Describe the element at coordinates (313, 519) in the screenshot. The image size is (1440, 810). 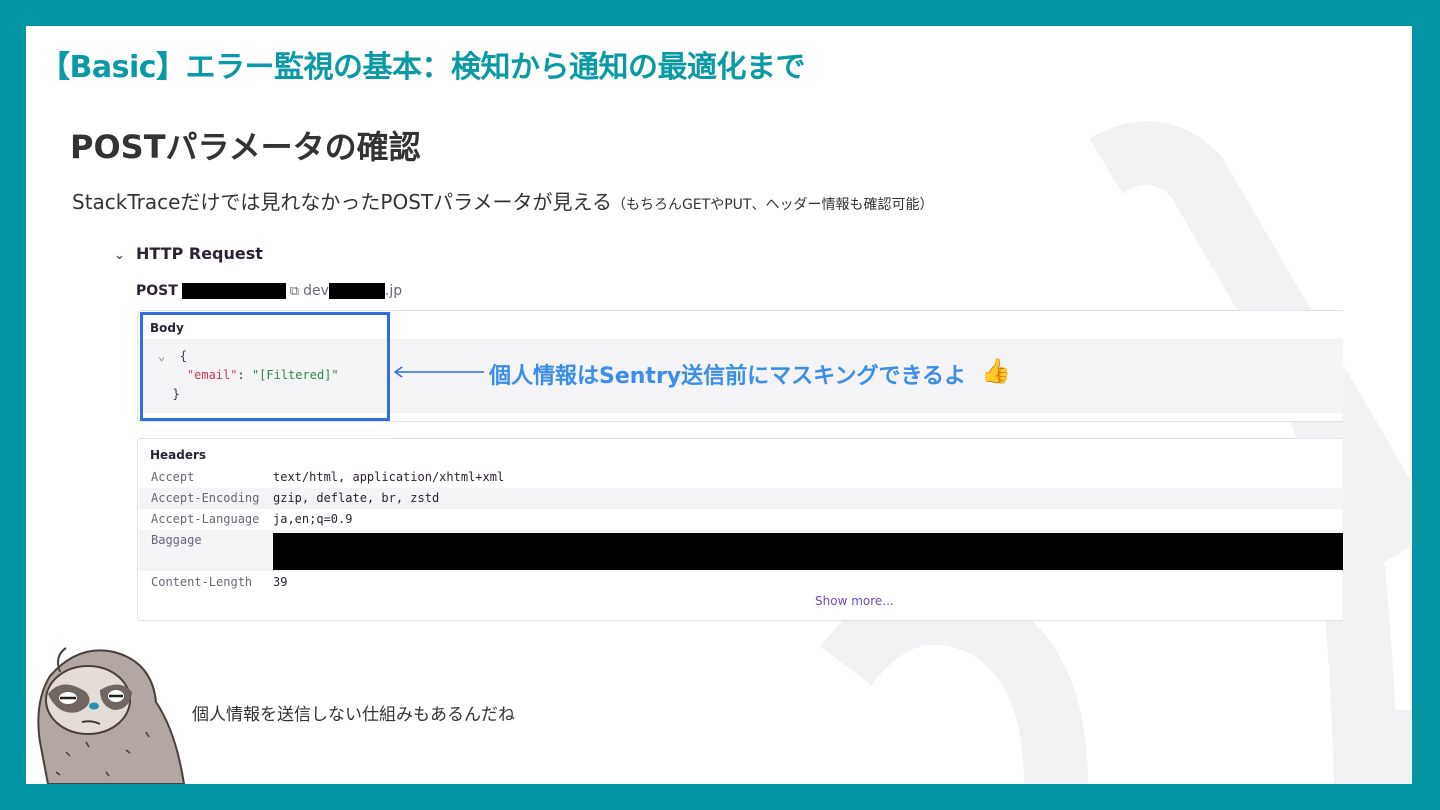
I see `header-value: ja,en;q=0.9` at that location.